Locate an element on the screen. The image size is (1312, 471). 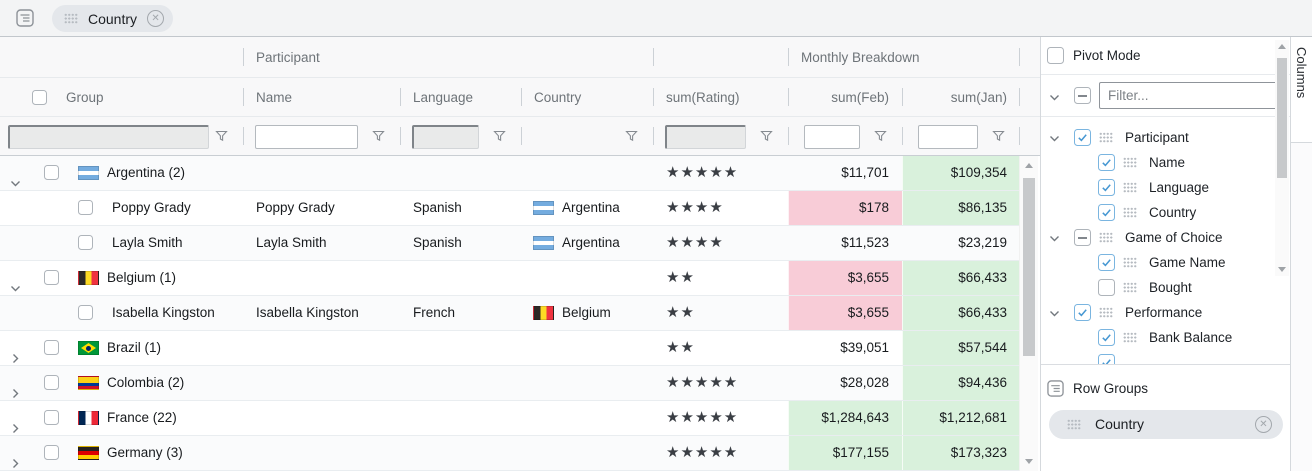
tree-item-bank-balance: Bank Balance is located at coordinates (1158, 337).